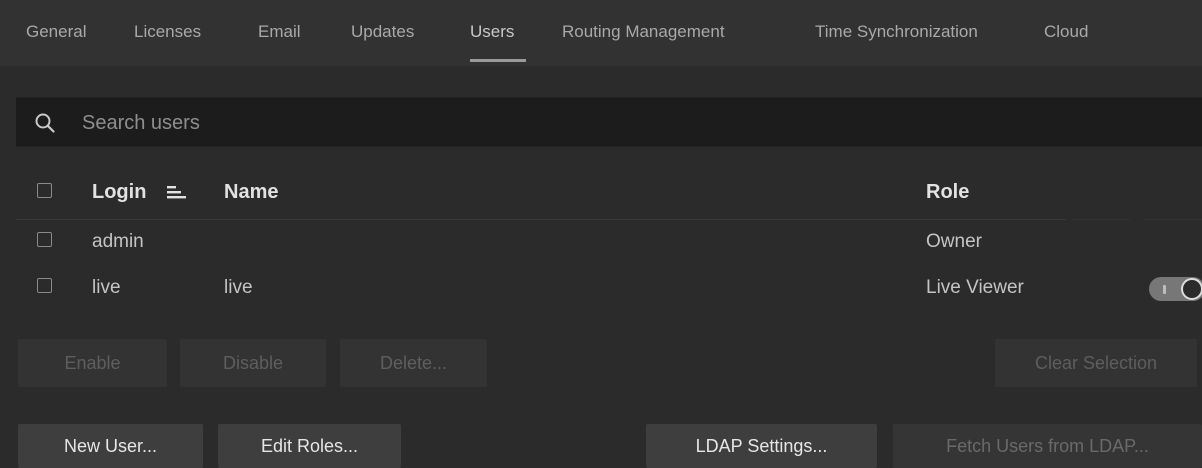  What do you see at coordinates (492, 32) in the screenshot?
I see `tab-users: Users` at bounding box center [492, 32].